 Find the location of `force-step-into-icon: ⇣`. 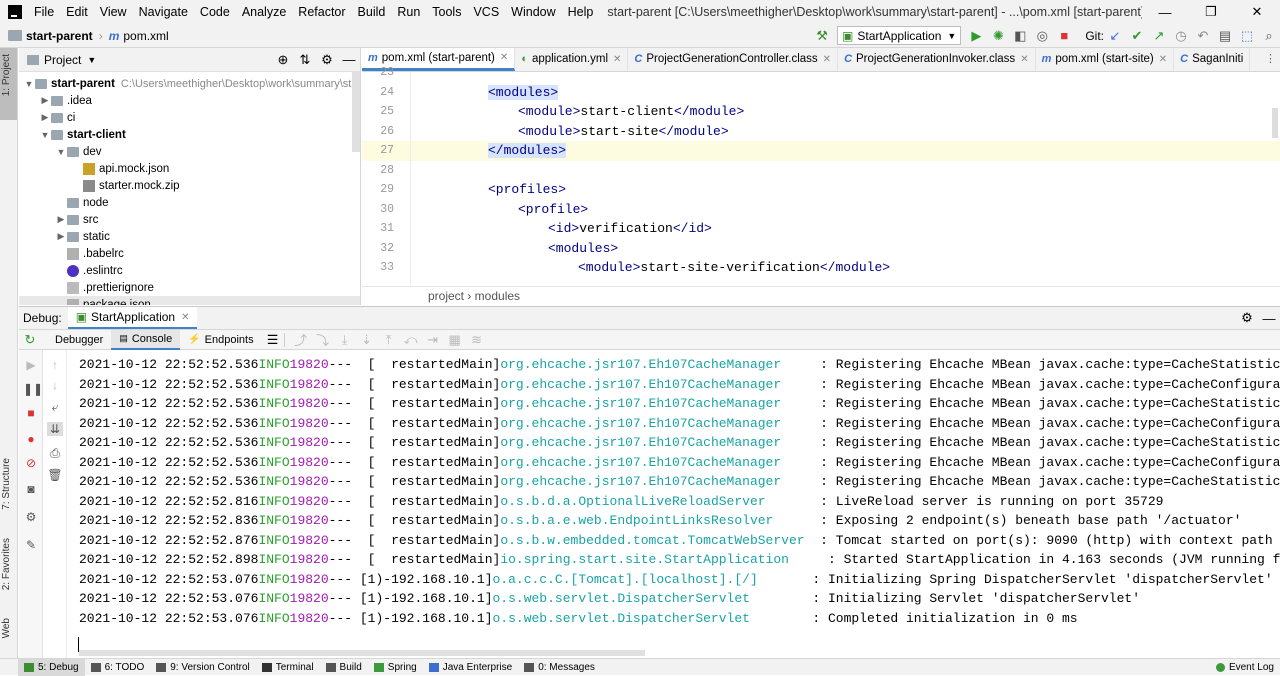

force-step-into-icon: ⇣ is located at coordinates (367, 340).